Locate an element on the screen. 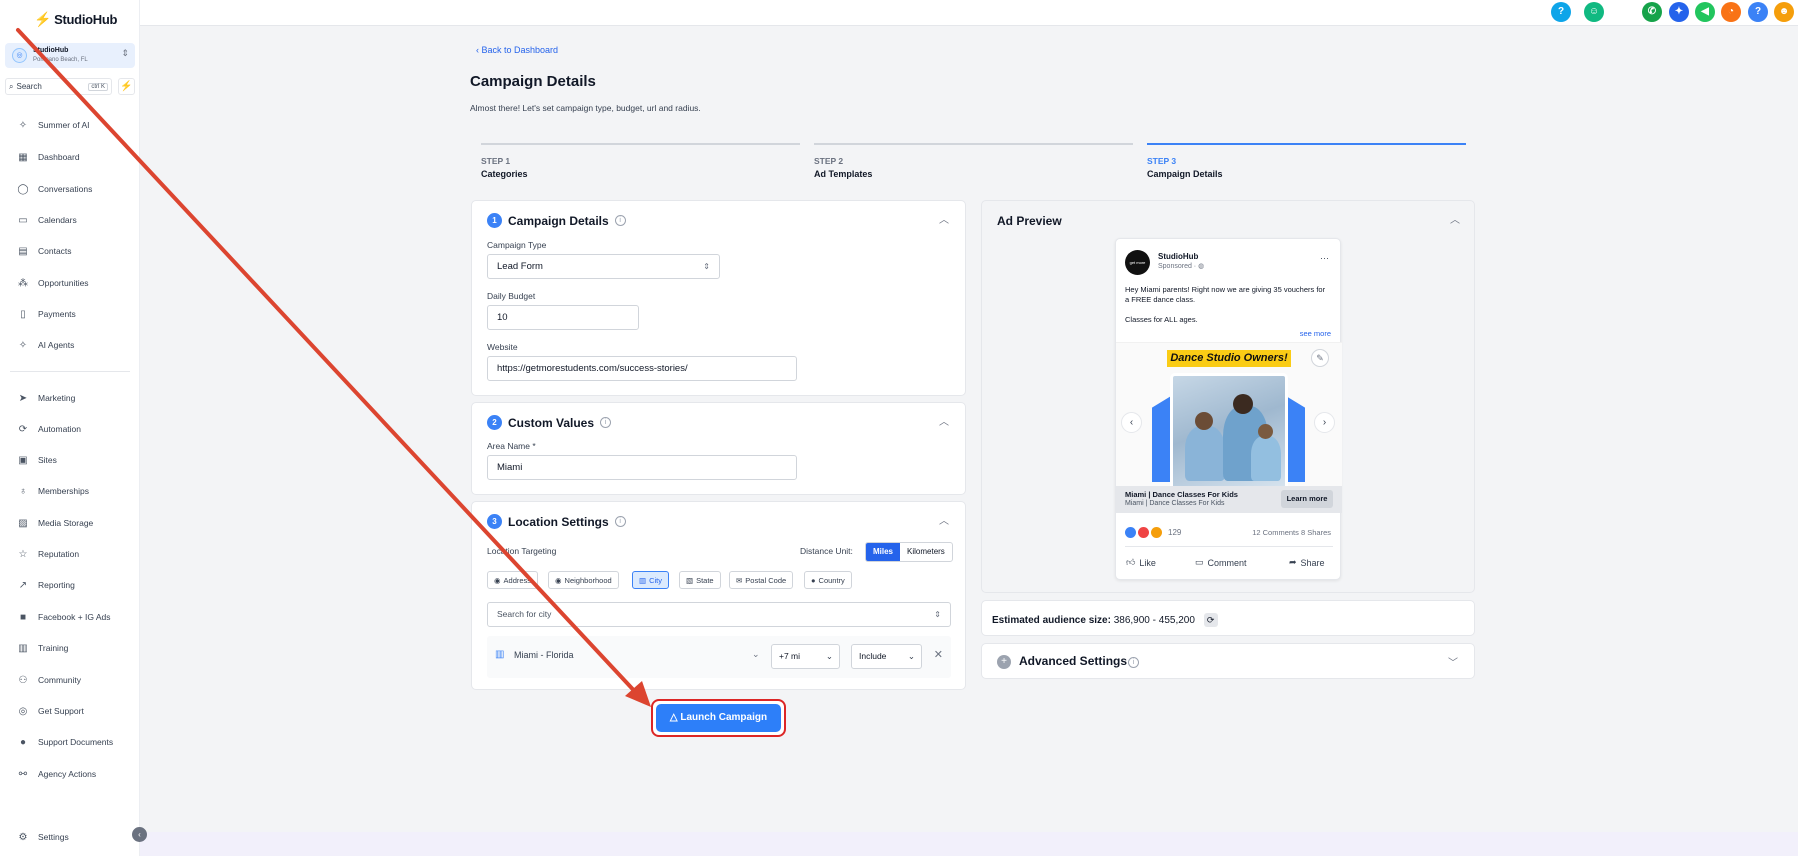  sidebar-item-media-storage: ▨ Media Storage is located at coordinates (70, 523).